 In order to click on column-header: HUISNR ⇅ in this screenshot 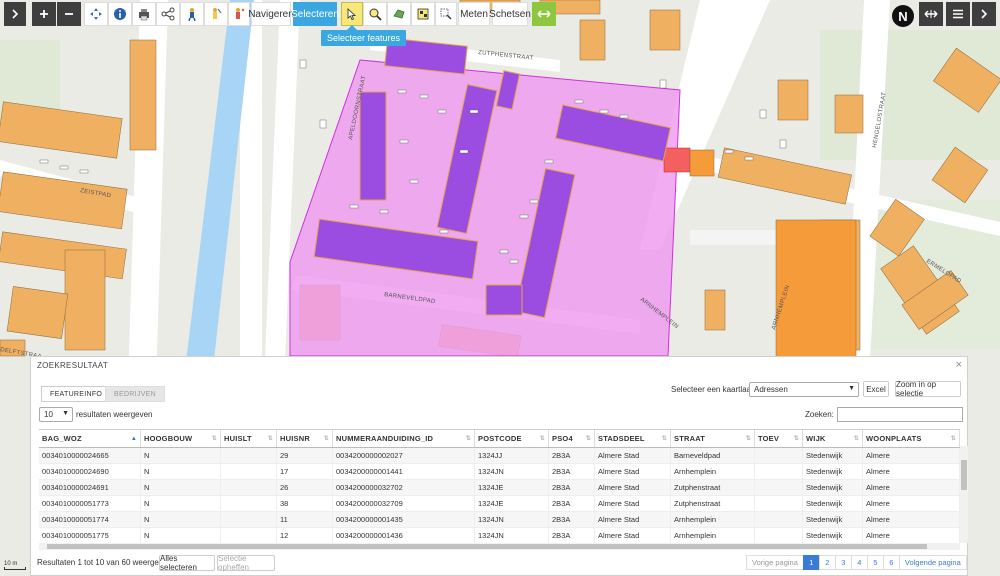, I will do `click(305, 438)`.